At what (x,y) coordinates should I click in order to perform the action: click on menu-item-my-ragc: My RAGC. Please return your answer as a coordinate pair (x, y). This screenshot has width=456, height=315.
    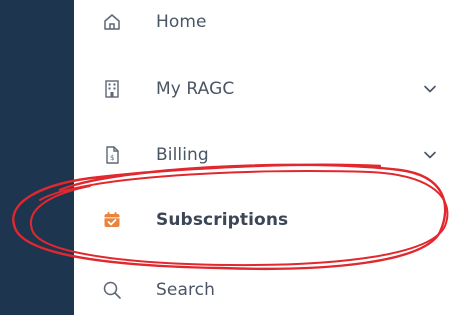
    Looking at the image, I should click on (265, 89).